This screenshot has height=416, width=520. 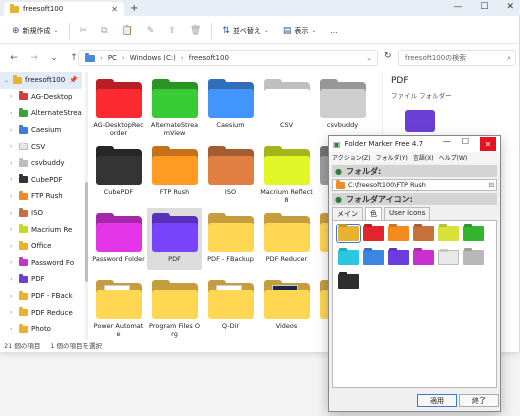 I want to click on sidebar-item: › AG-Desktop, so click(x=41, y=97).